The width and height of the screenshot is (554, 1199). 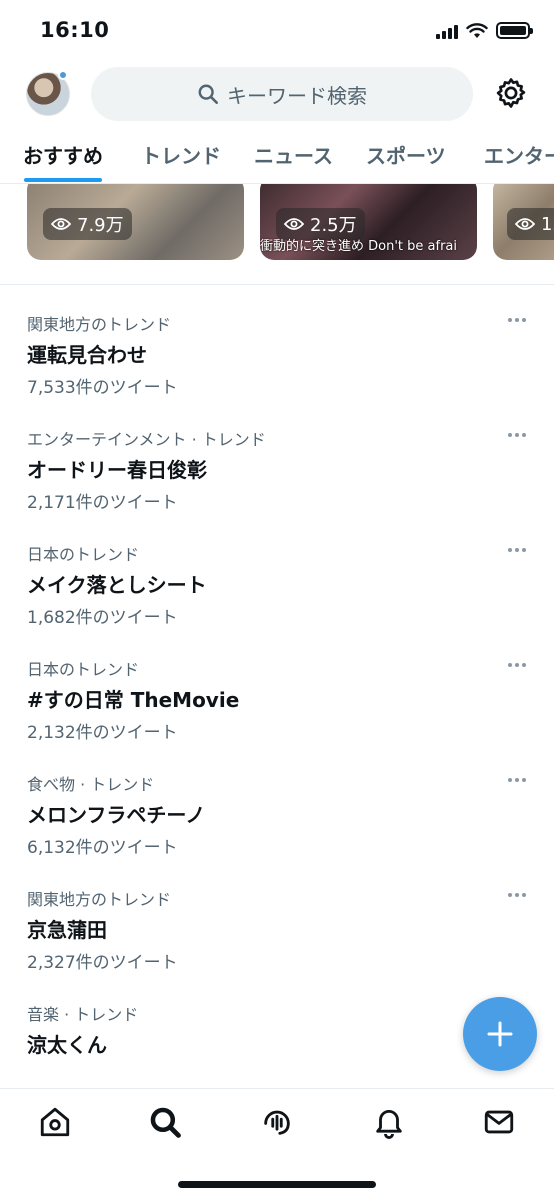 What do you see at coordinates (102, 848) in the screenshot?
I see `trend-tweet-count: 6,132件のツイート` at bounding box center [102, 848].